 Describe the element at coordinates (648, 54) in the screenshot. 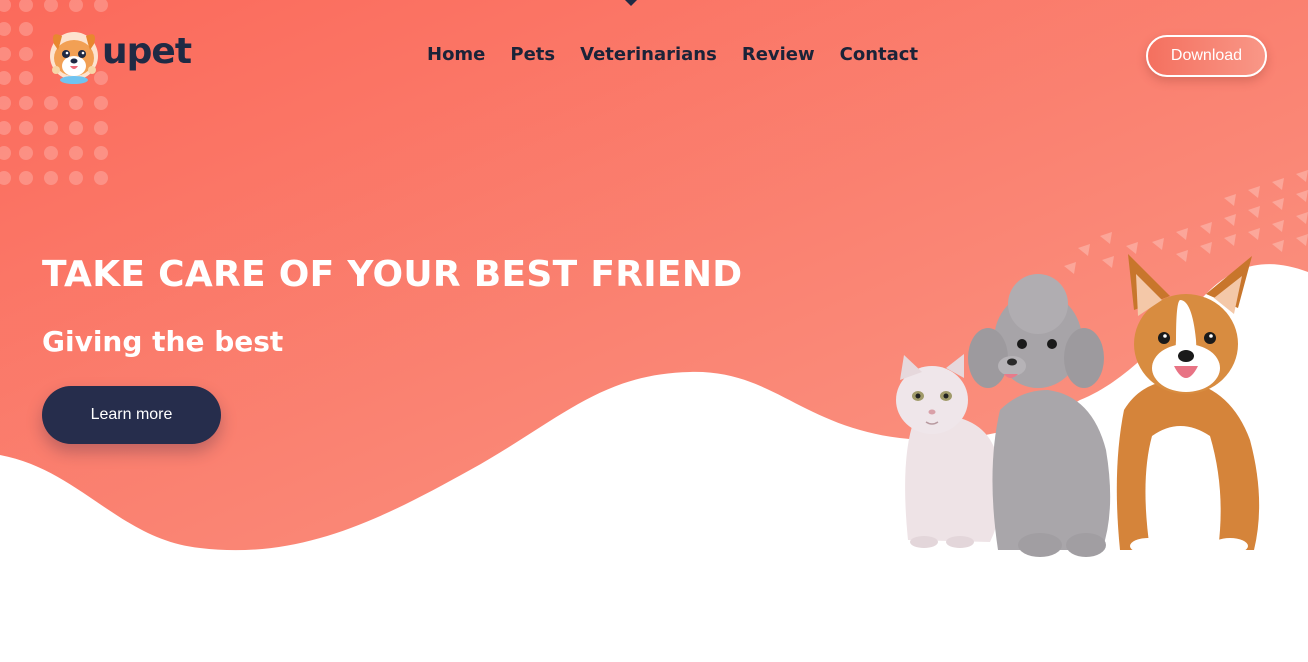

I see `nav-item-veterinarians: Veterinarians` at that location.